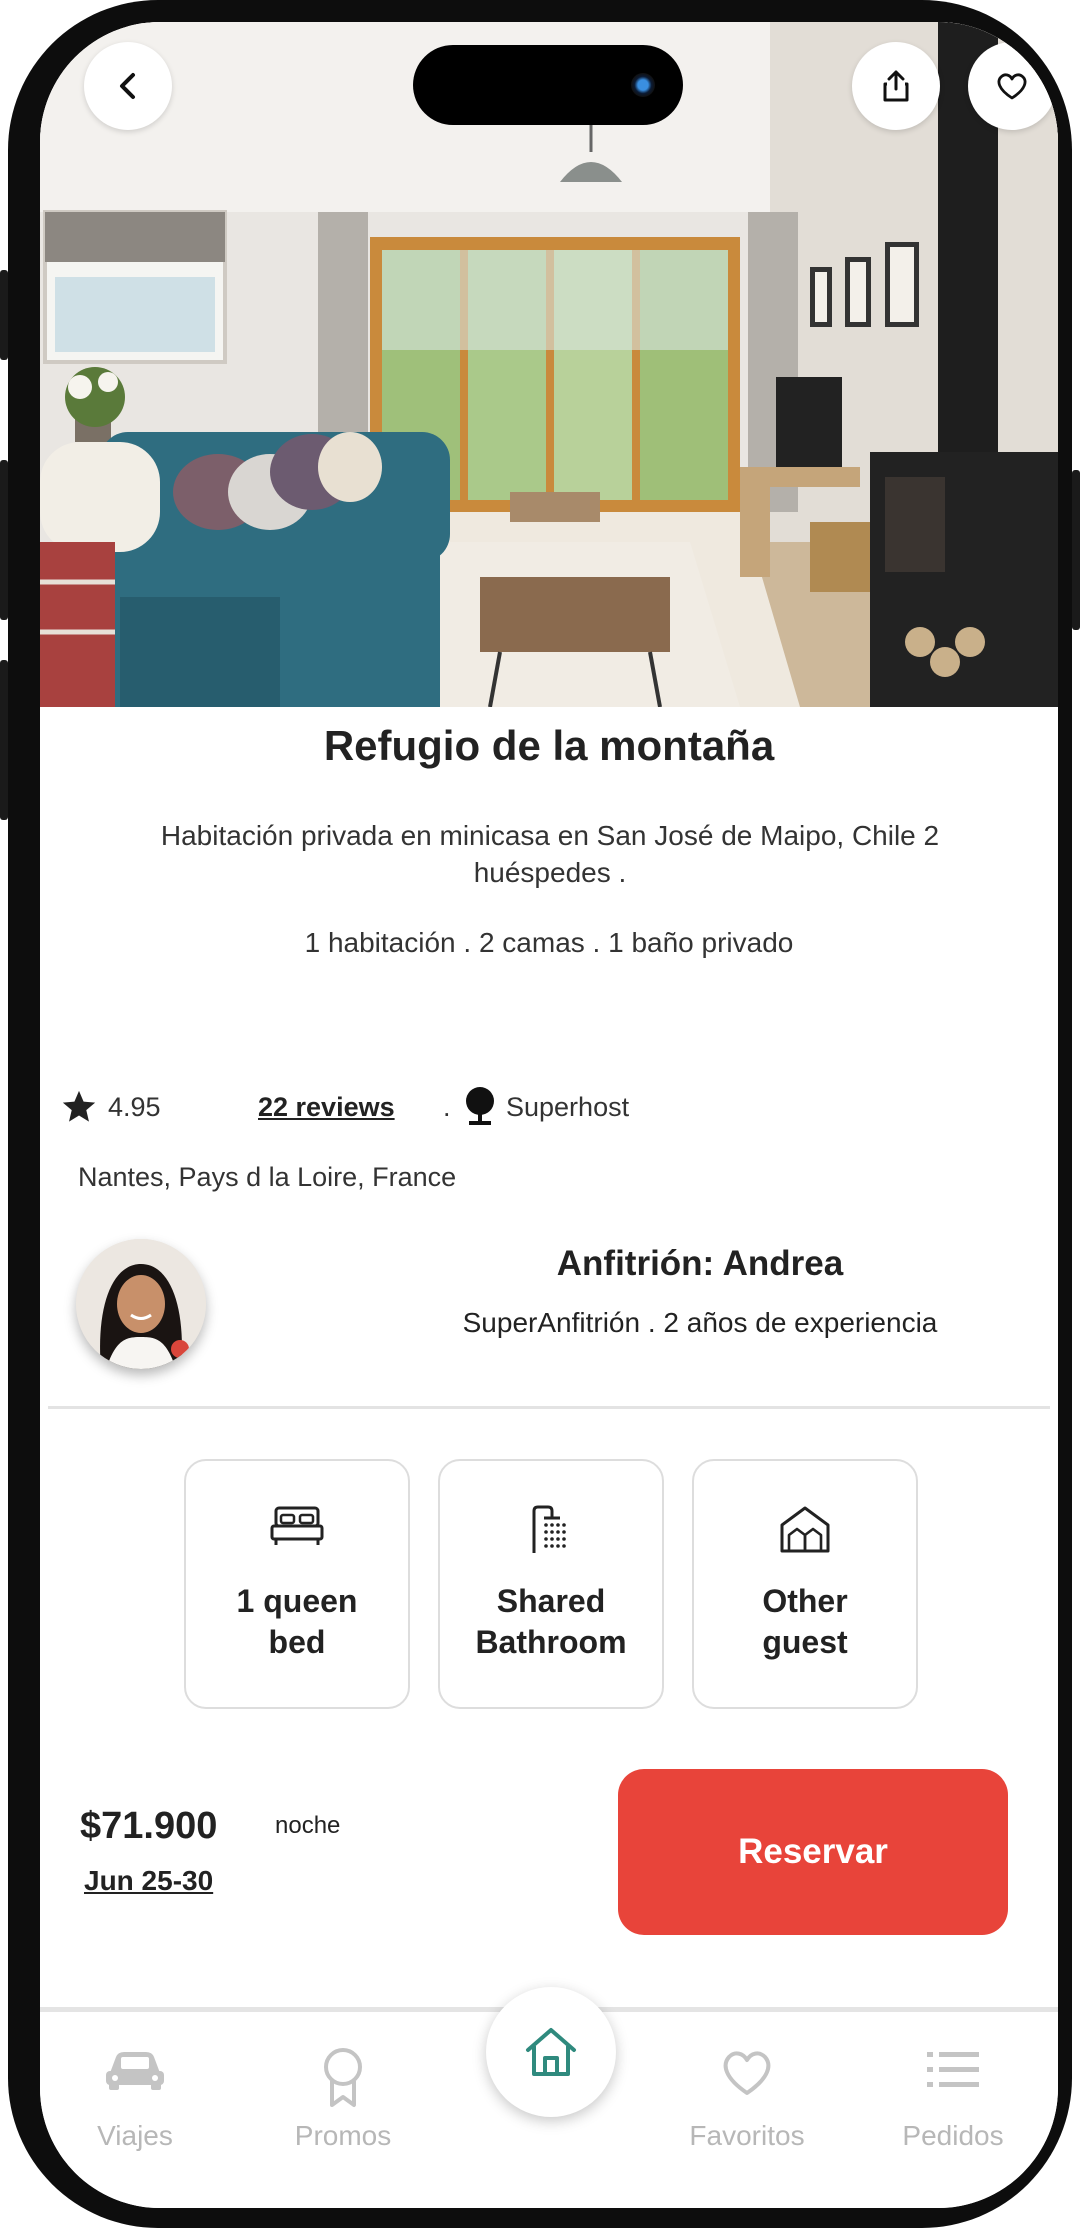 The image size is (1080, 2228). I want to click on amenity-card-guests: Other guest, so click(805, 1584).